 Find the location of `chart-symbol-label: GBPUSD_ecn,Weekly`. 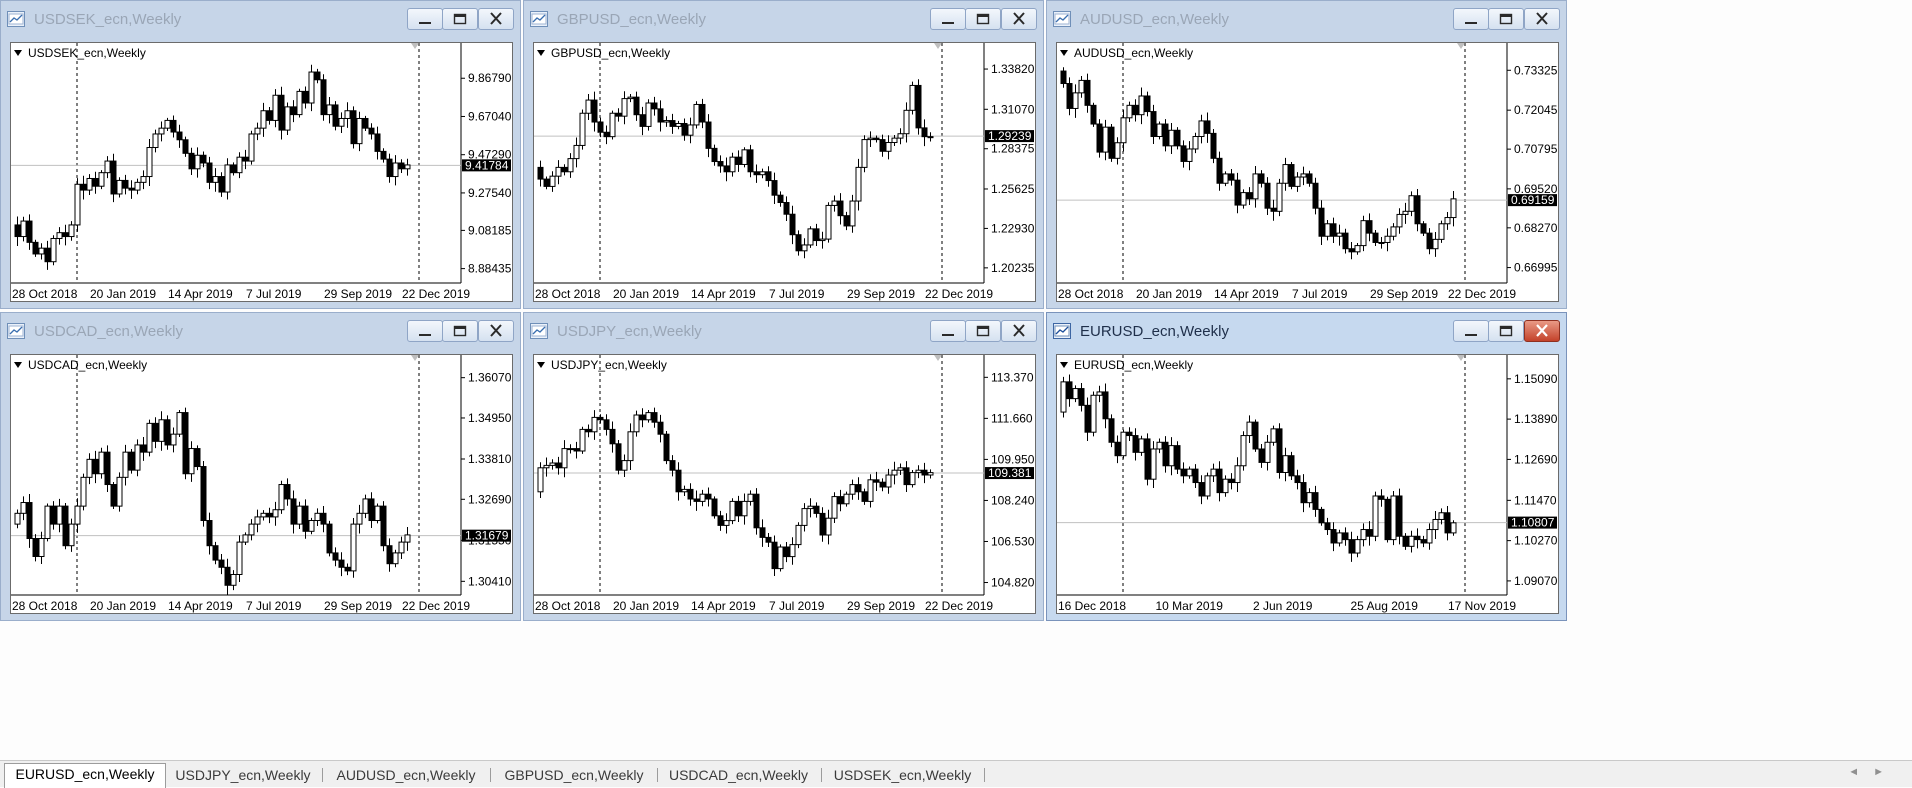

chart-symbol-label: GBPUSD_ecn,Weekly is located at coordinates (603, 53).